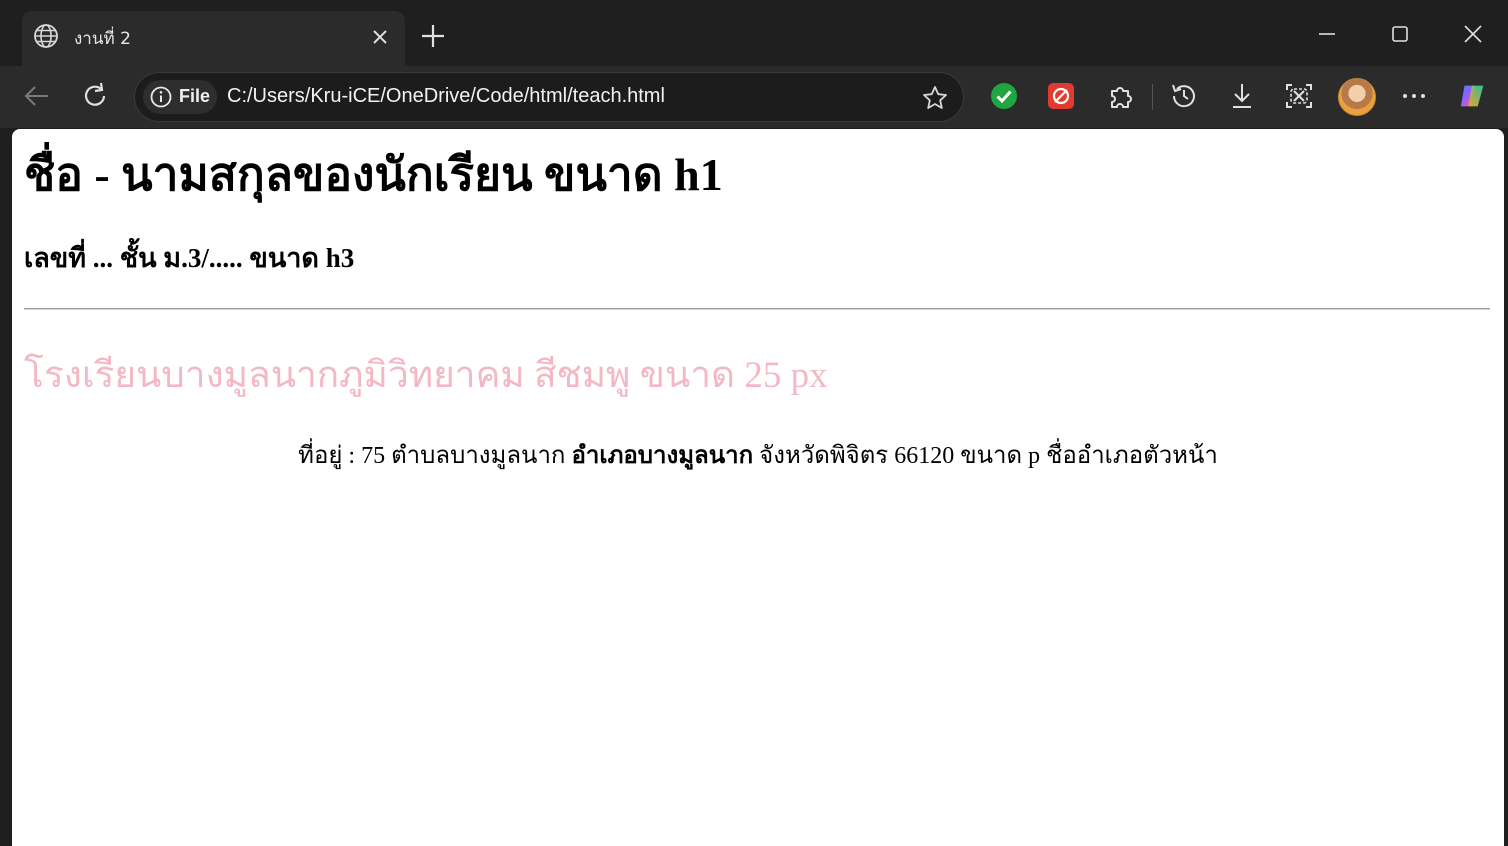  I want to click on reload-button, so click(95, 96).